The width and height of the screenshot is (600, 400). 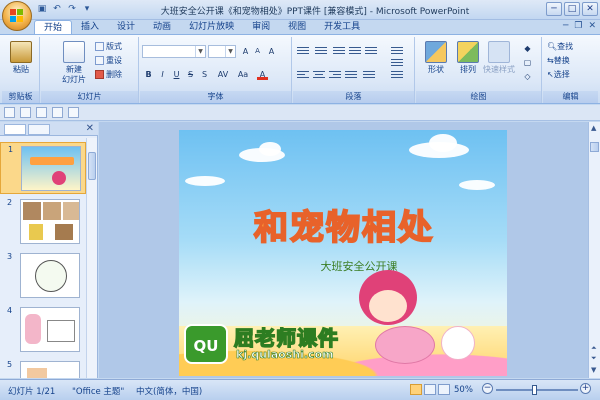 What do you see at coordinates (397, 52) in the screenshot?
I see `text-direction-icon` at bounding box center [397, 52].